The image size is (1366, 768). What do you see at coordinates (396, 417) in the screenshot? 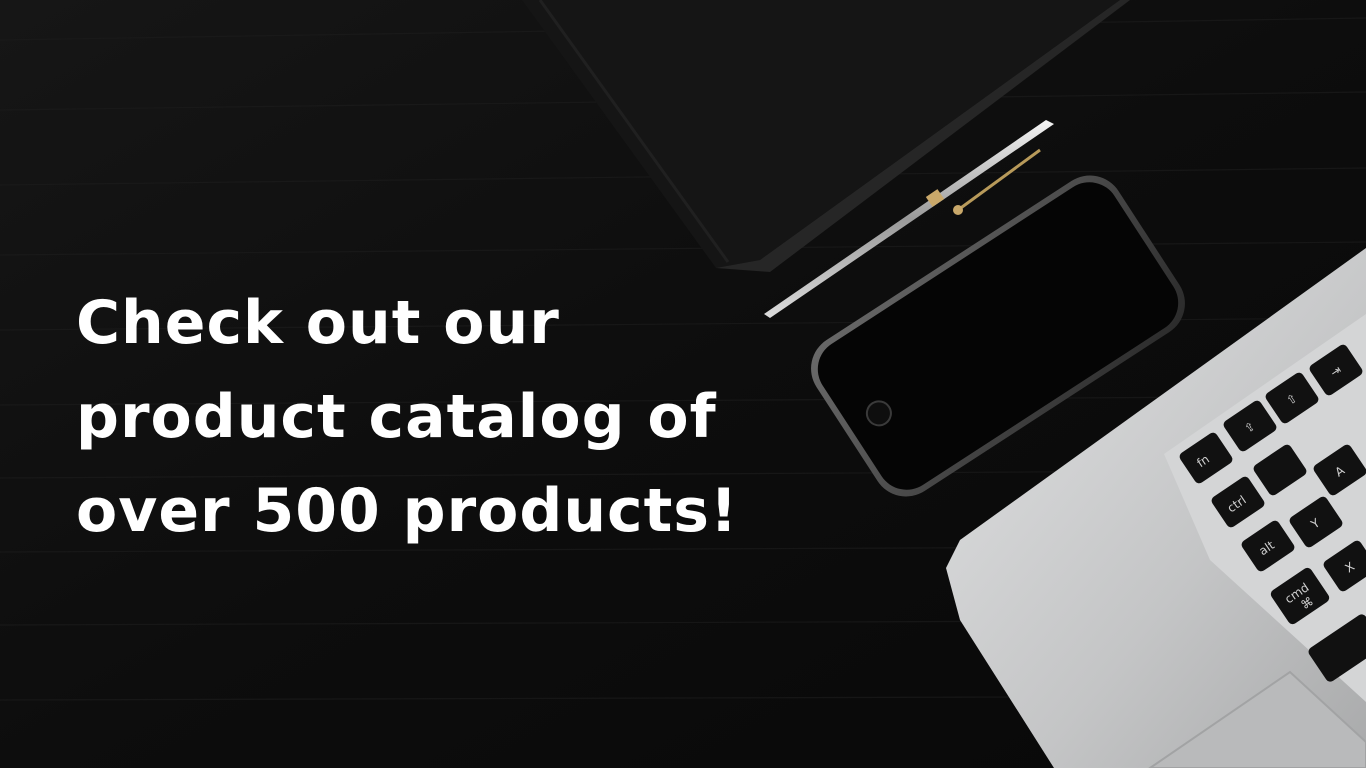
I see `headline-line-2: product catalog of` at bounding box center [396, 417].